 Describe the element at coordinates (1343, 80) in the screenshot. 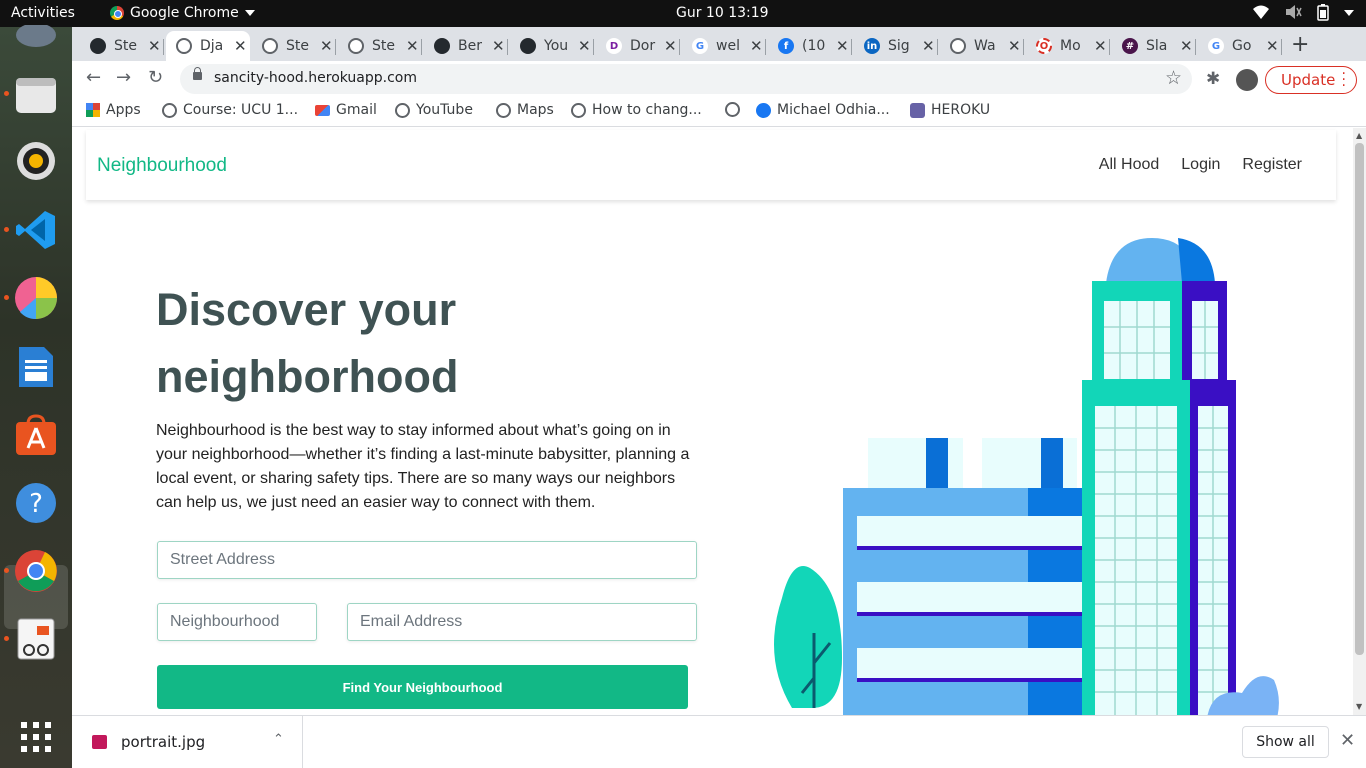

I see `menu-dots-icon: · · ·` at that location.